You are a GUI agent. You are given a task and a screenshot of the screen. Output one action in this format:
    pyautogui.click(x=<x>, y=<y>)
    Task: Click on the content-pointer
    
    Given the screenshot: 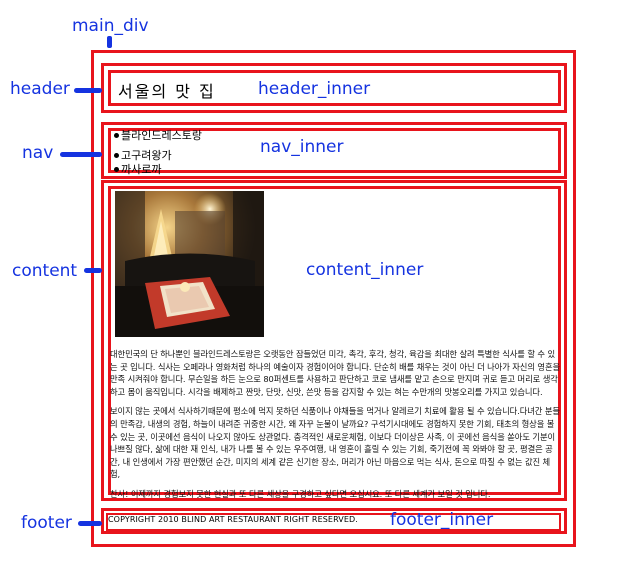 What is the action you would take?
    pyautogui.click(x=93, y=270)
    